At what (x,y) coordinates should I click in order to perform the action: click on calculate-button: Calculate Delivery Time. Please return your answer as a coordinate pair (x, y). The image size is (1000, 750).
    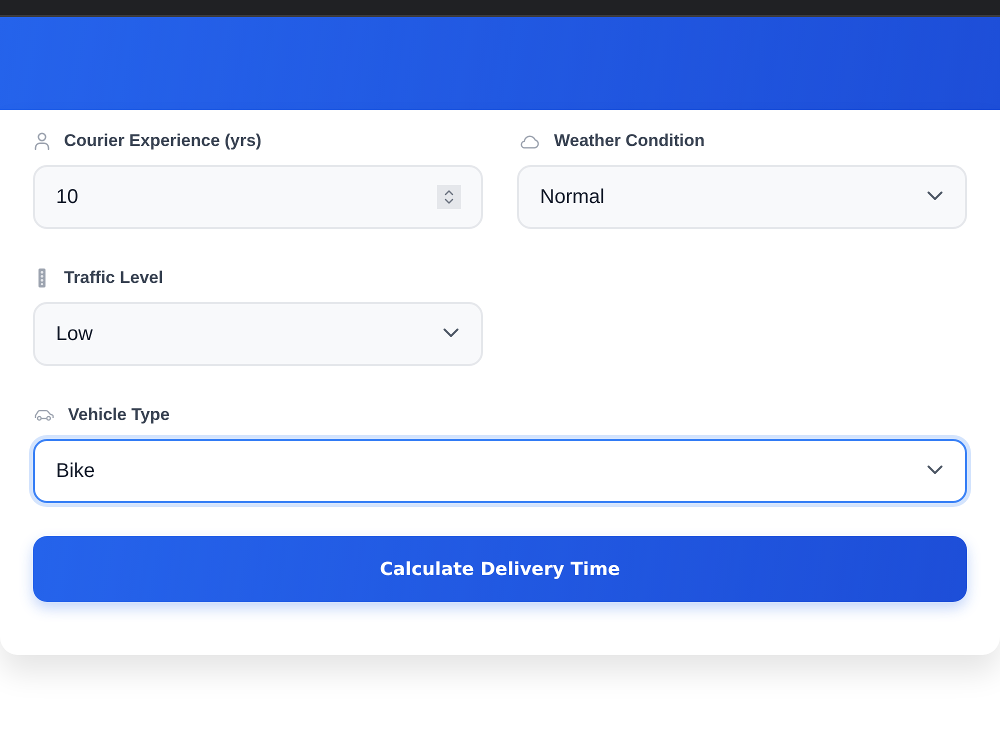
    Looking at the image, I should click on (500, 569).